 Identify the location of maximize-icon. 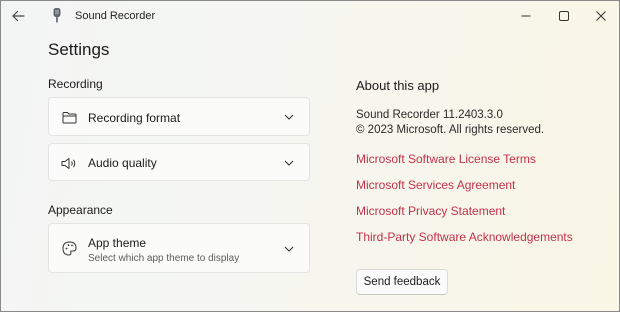
(564, 16).